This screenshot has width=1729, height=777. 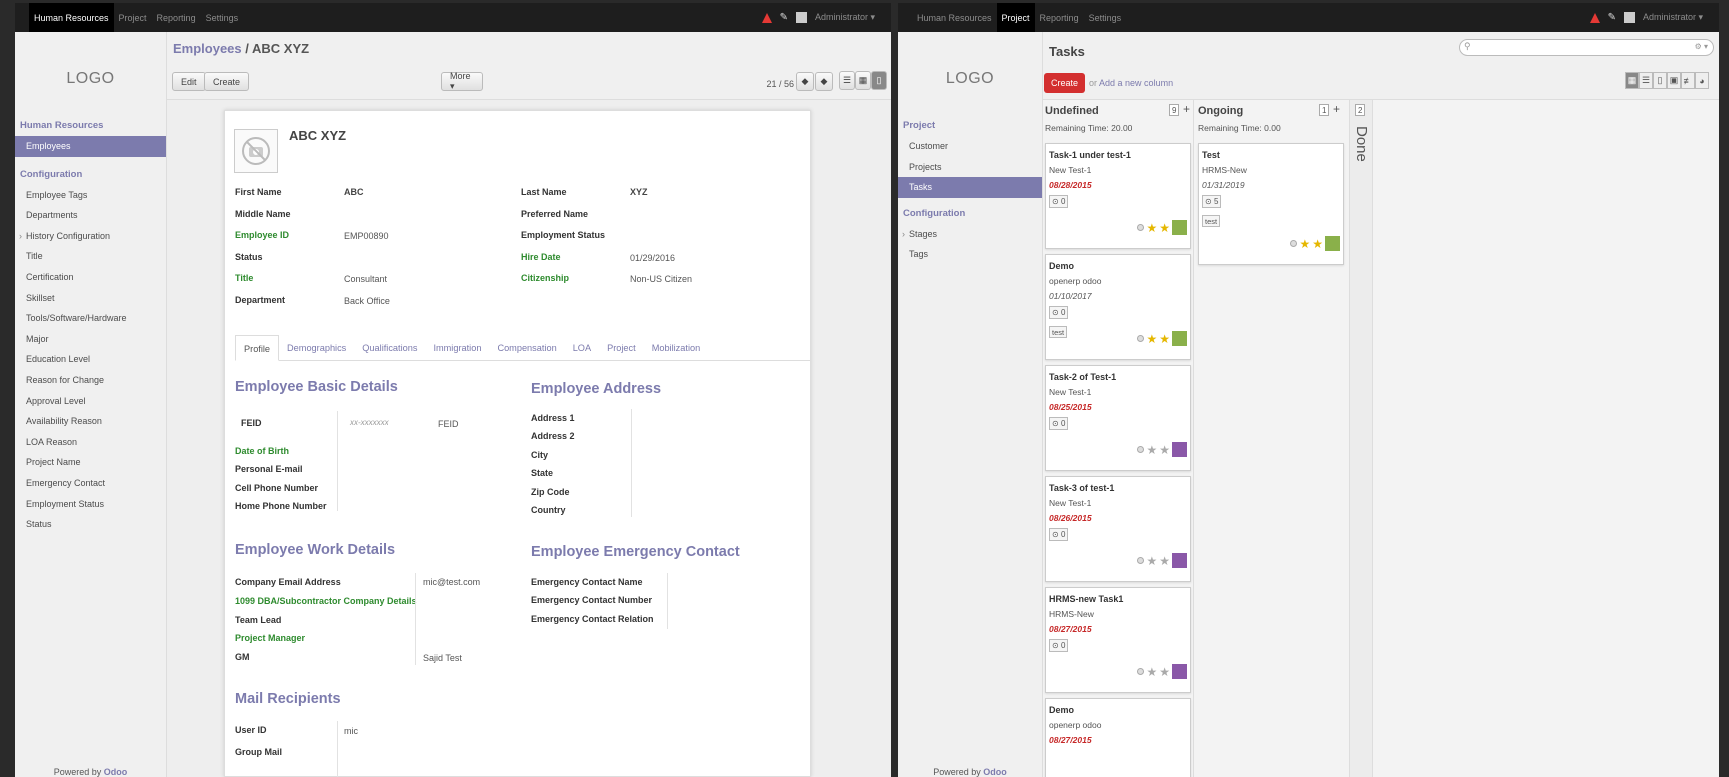 I want to click on title-value: Consultant, so click(x=365, y=279).